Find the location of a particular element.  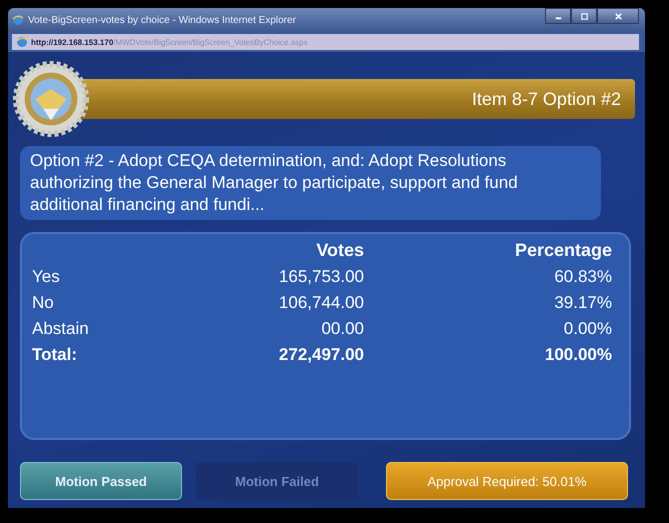

minimize-button is located at coordinates (558, 16).